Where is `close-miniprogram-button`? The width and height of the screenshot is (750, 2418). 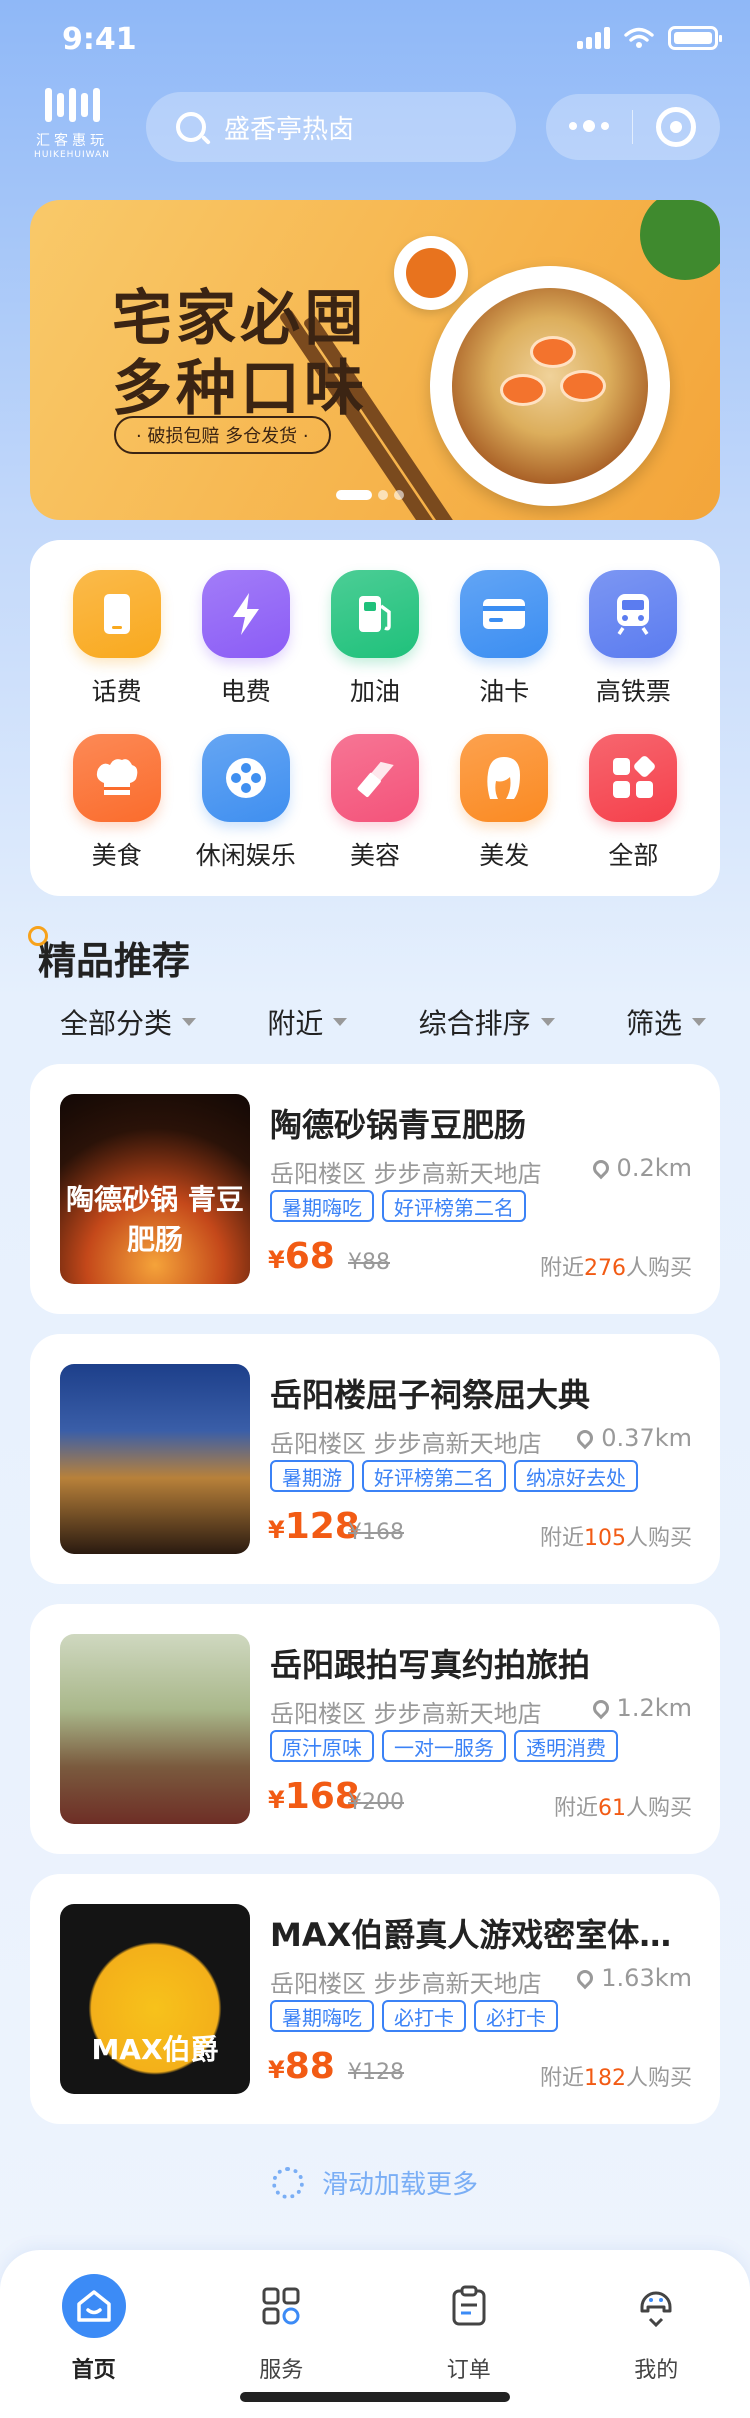
close-miniprogram-button is located at coordinates (676, 127).